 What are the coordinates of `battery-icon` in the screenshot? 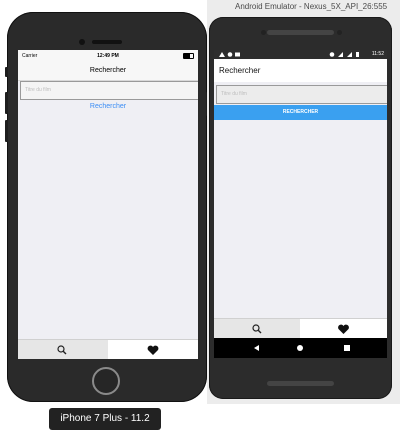 It's located at (188, 56).